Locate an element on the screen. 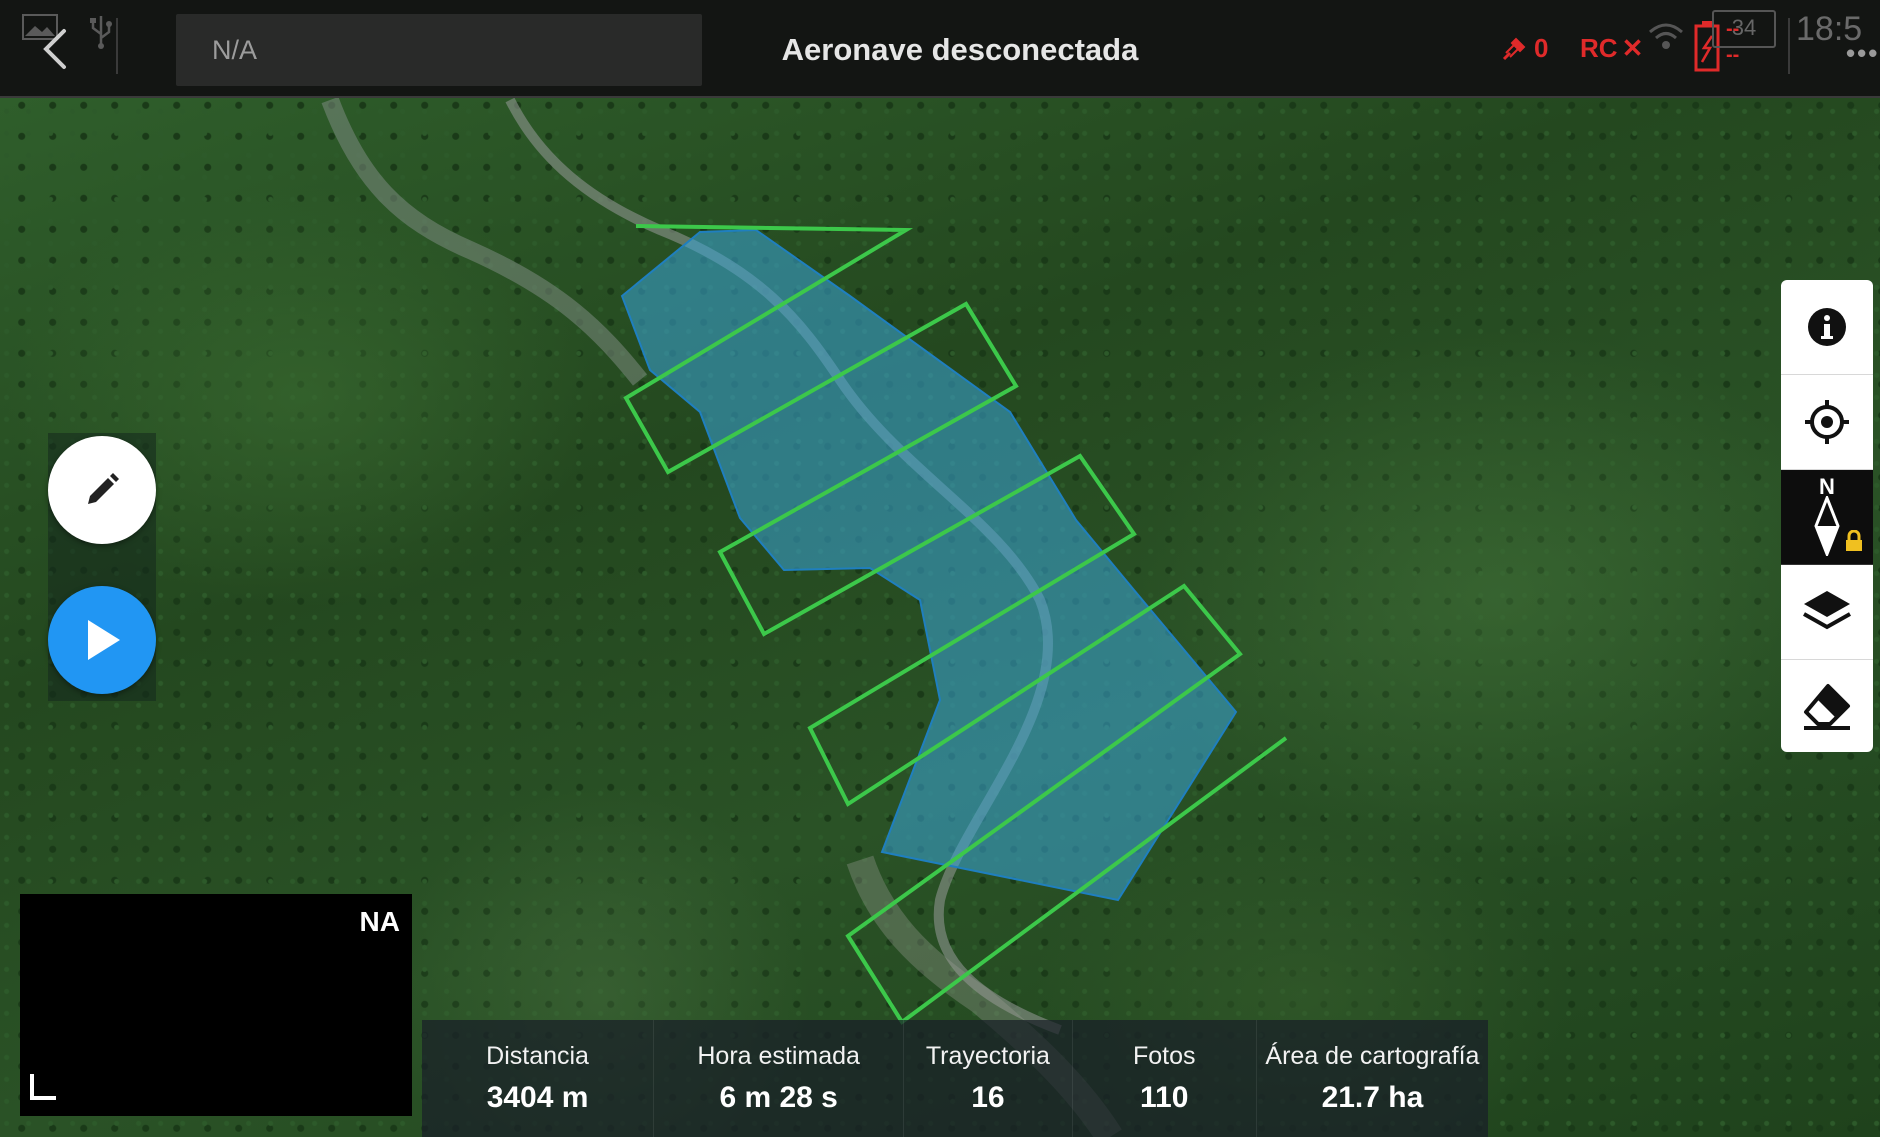 This screenshot has width=1880, height=1137. river is located at coordinates (484, 241).